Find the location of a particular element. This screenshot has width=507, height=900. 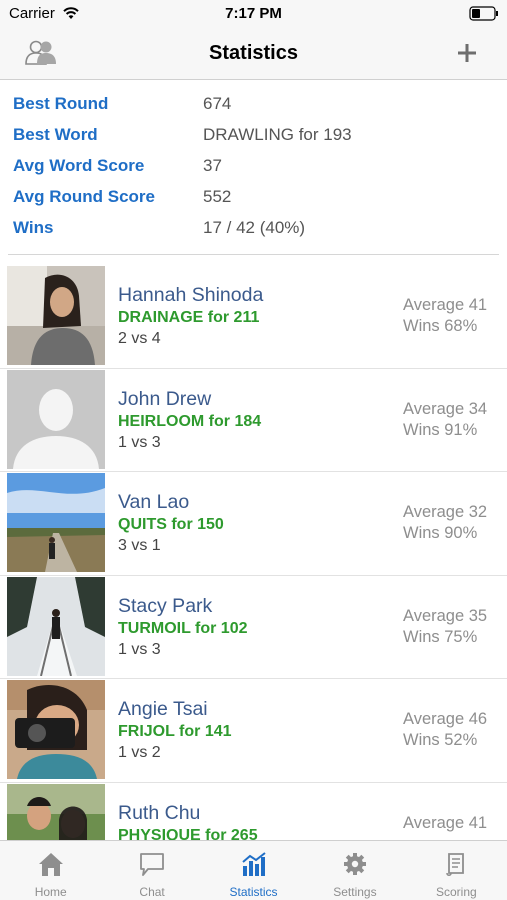

stat-value: 674 is located at coordinates (217, 103).